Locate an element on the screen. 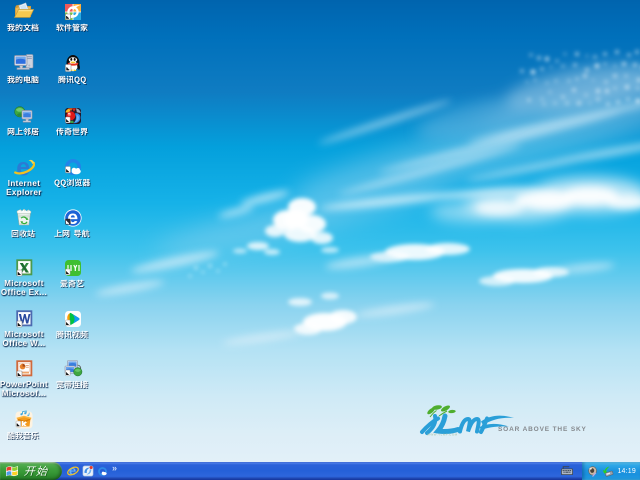 The image size is (640, 480). svg-text: SOAR ABOVE THE SKY is located at coordinates (542, 429).